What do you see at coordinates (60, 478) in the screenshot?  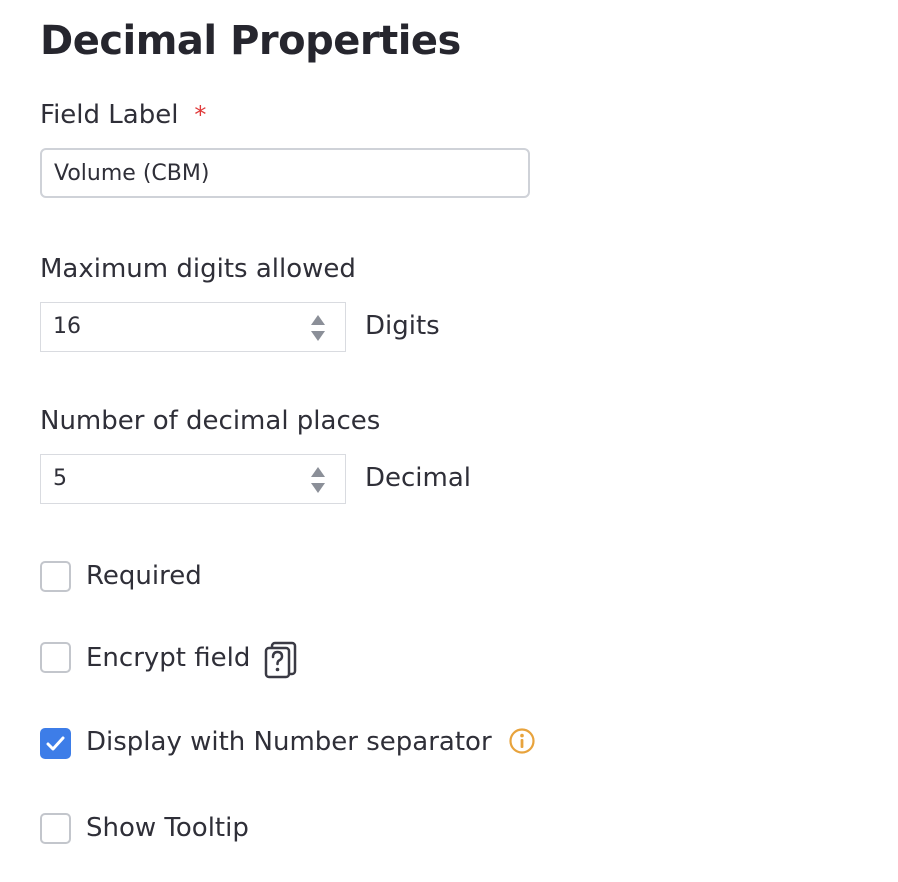 I see `decimal-places-value: 5` at bounding box center [60, 478].